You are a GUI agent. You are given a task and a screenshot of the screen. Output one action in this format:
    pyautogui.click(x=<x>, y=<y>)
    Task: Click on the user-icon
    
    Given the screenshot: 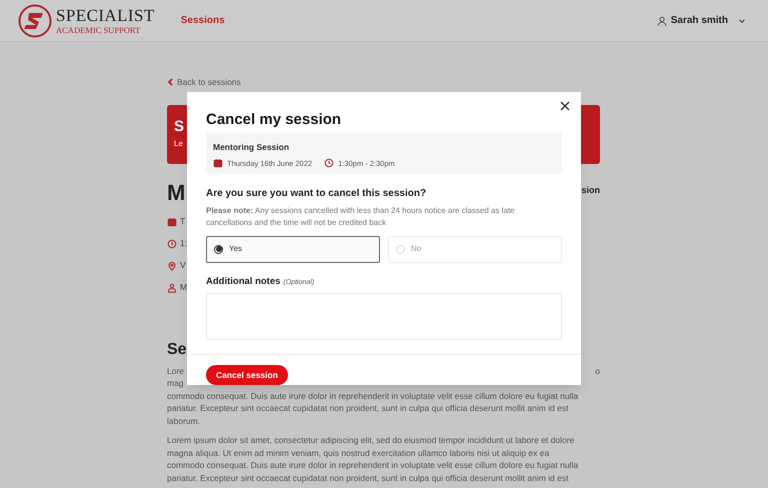 What is the action you would take?
    pyautogui.click(x=661, y=21)
    